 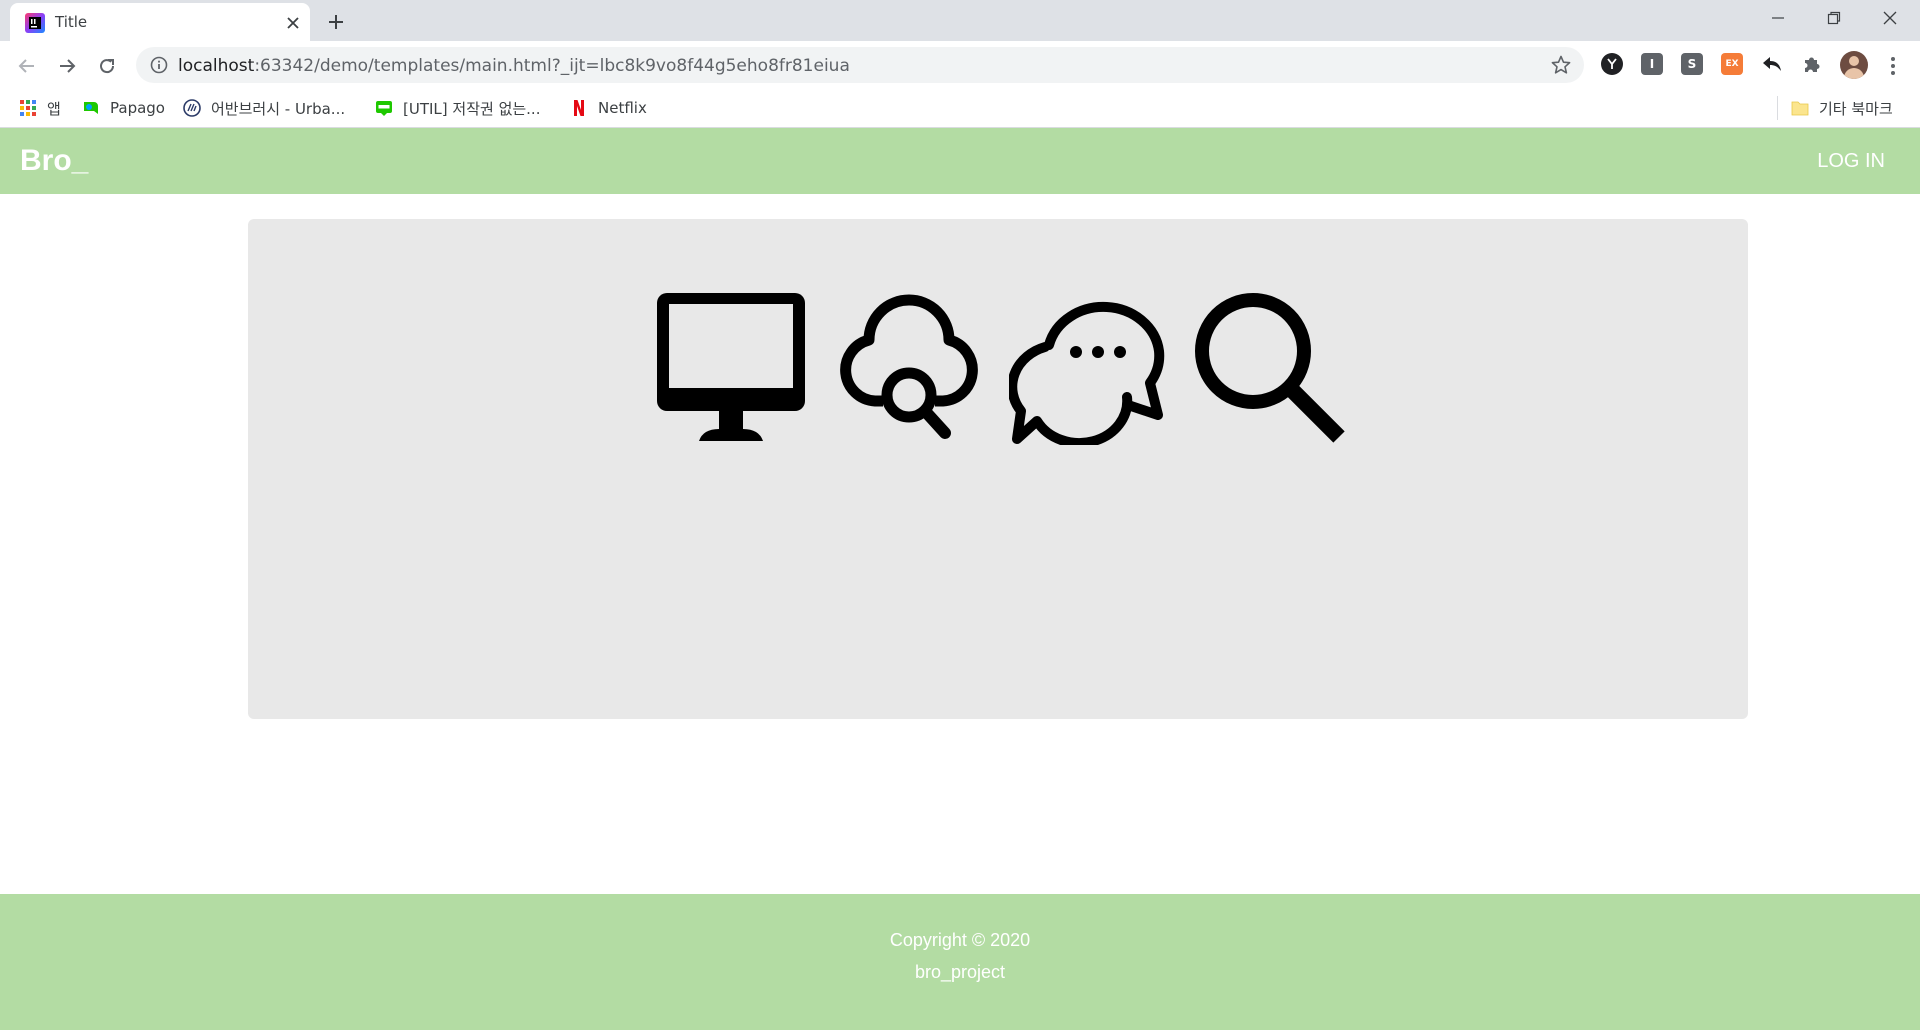 What do you see at coordinates (1778, 18) in the screenshot?
I see `minimize-window-icon` at bounding box center [1778, 18].